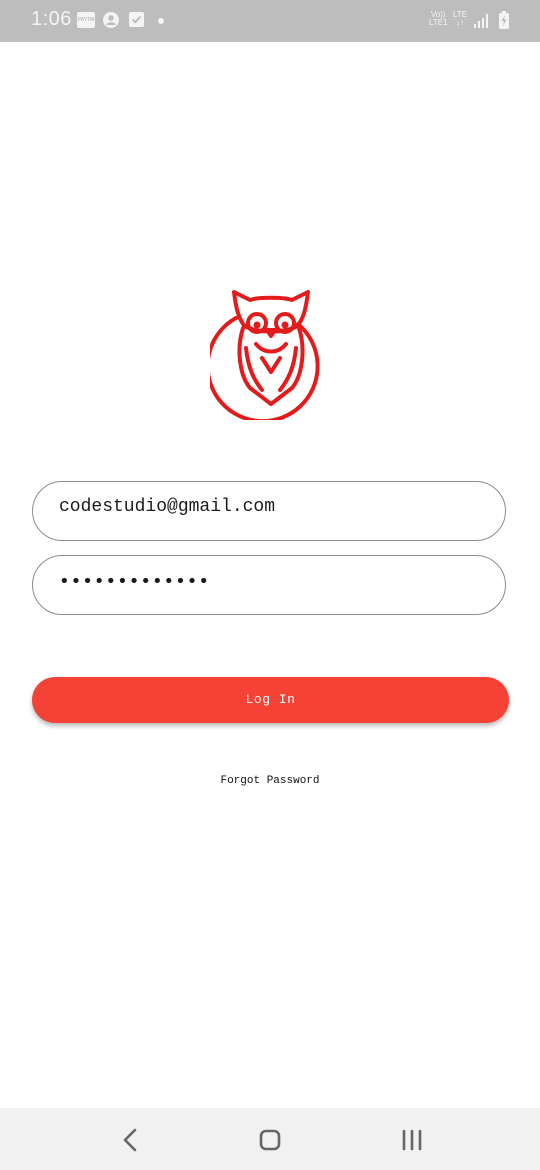 The width and height of the screenshot is (540, 1170). I want to click on forgot-password-link: Forgot Password, so click(270, 781).